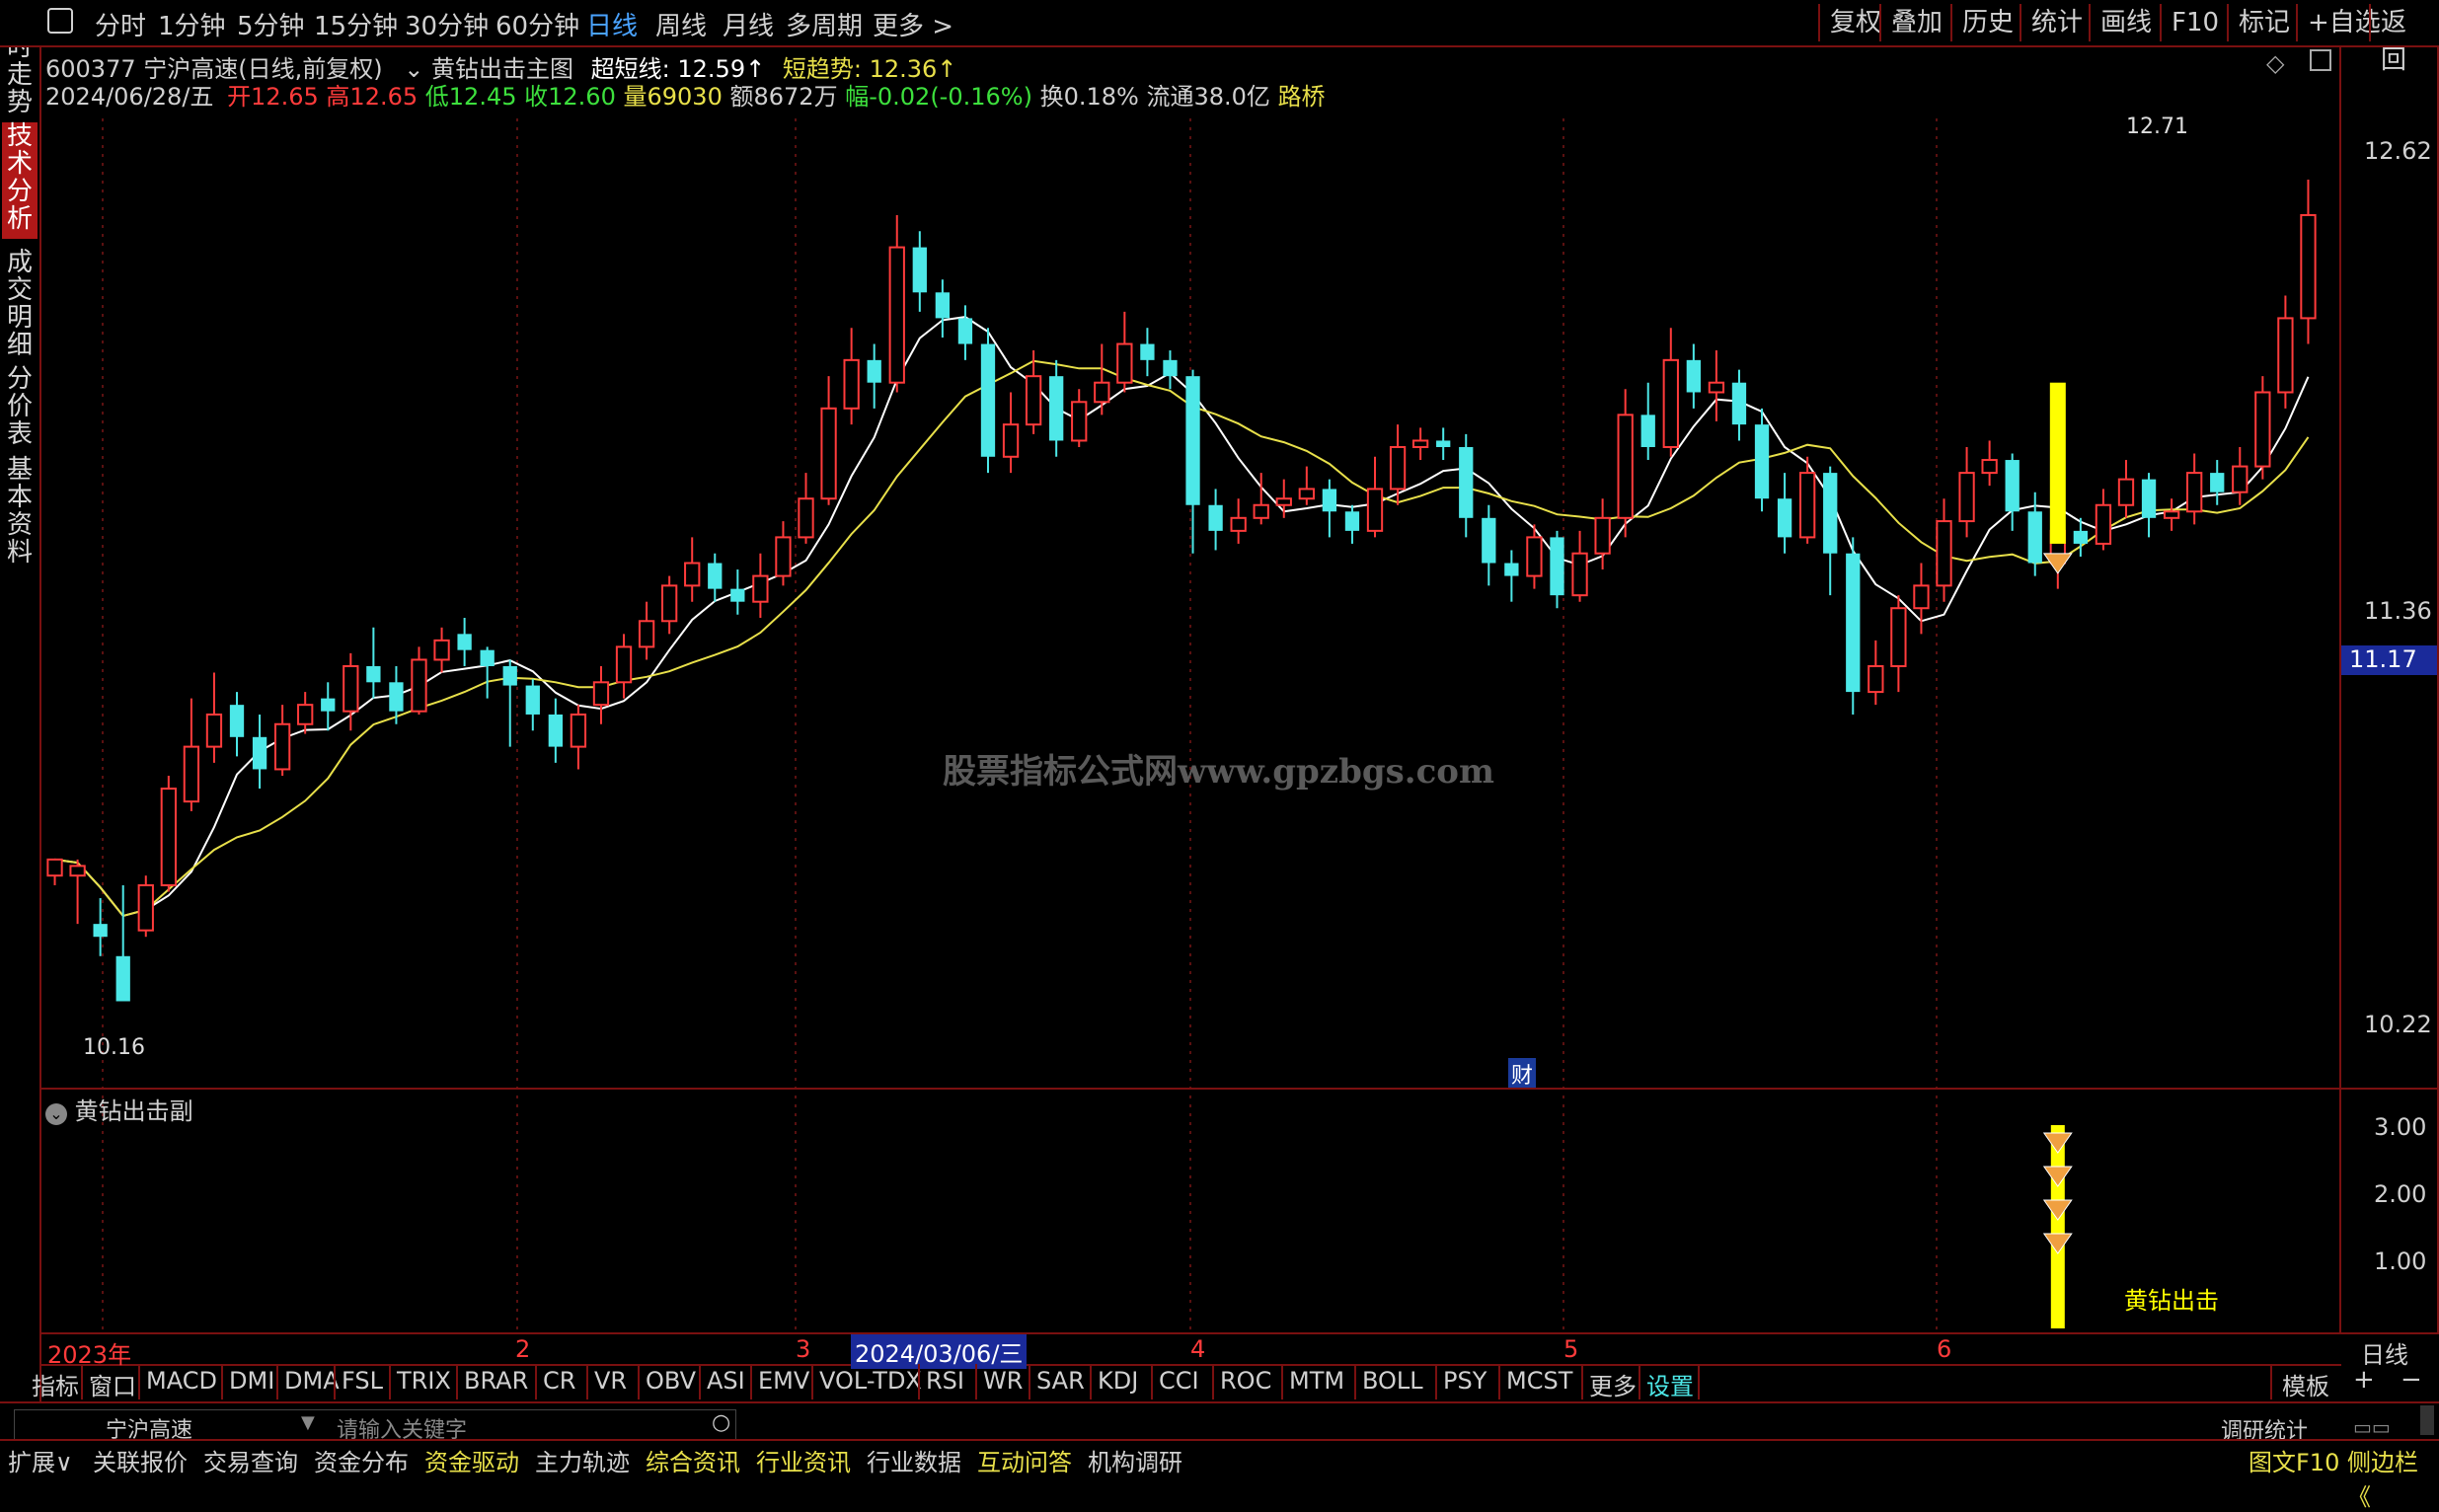 The width and height of the screenshot is (2439, 1512). What do you see at coordinates (1179, 1381) in the screenshot?
I see `indicator-tab-18: CCI` at bounding box center [1179, 1381].